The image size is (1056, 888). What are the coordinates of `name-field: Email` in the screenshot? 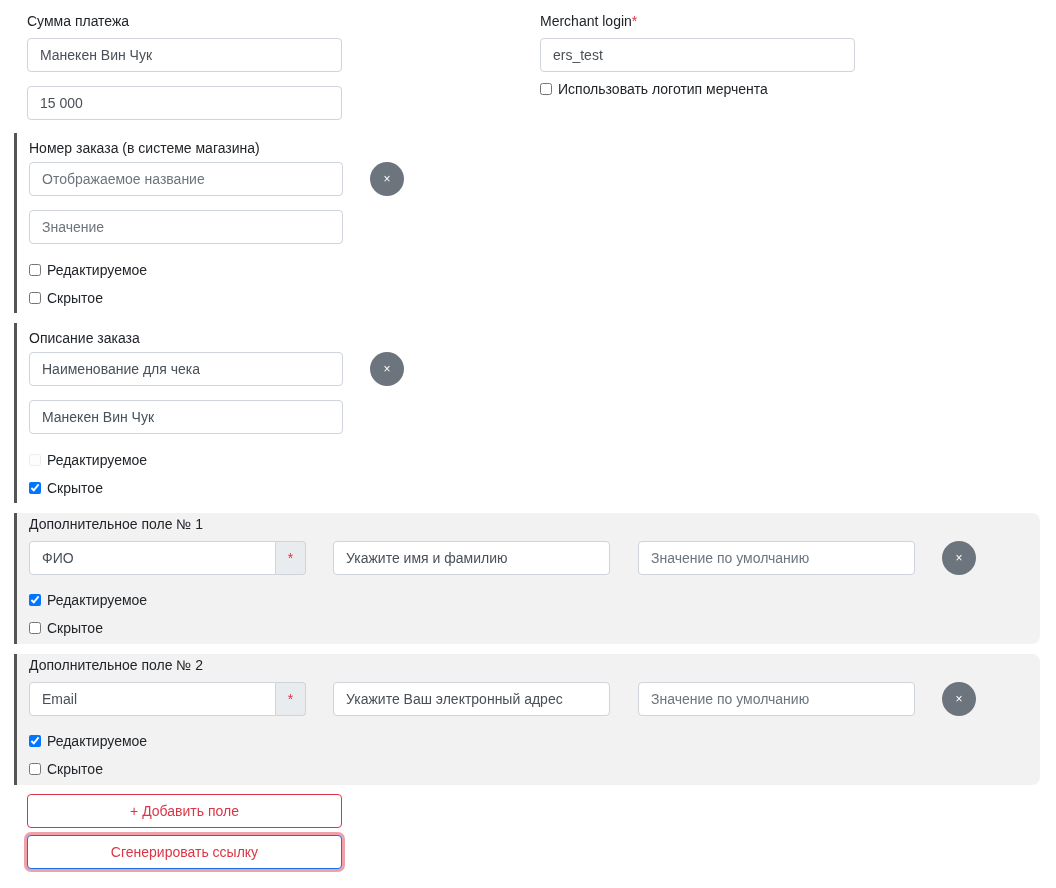 It's located at (152, 699).